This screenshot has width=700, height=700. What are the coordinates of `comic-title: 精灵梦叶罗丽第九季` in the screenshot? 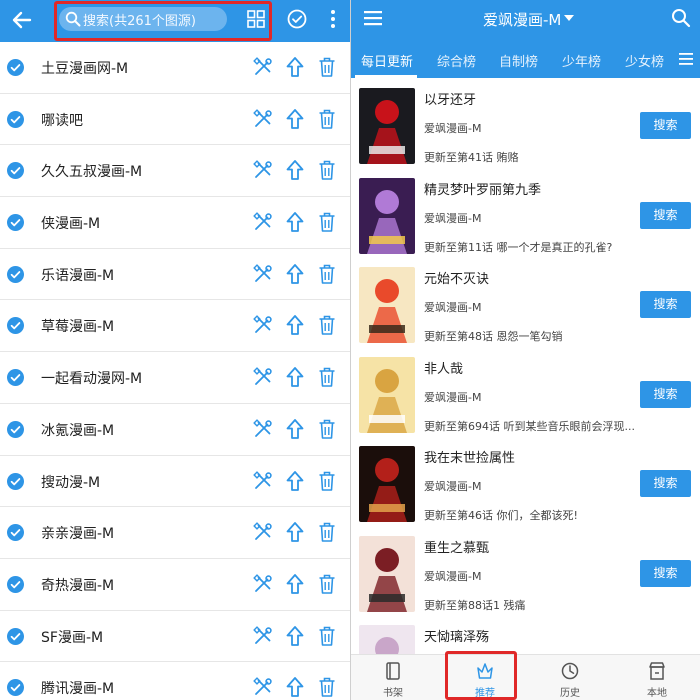 It's located at (482, 188).